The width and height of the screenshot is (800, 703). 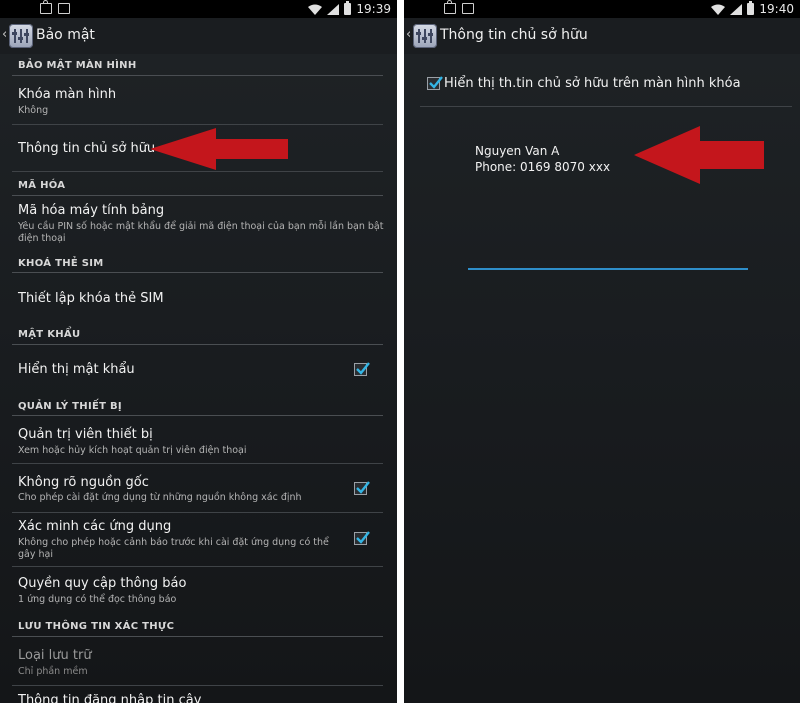 What do you see at coordinates (49, 334) in the screenshot?
I see `section-passwords: MẬT KHẨU` at bounding box center [49, 334].